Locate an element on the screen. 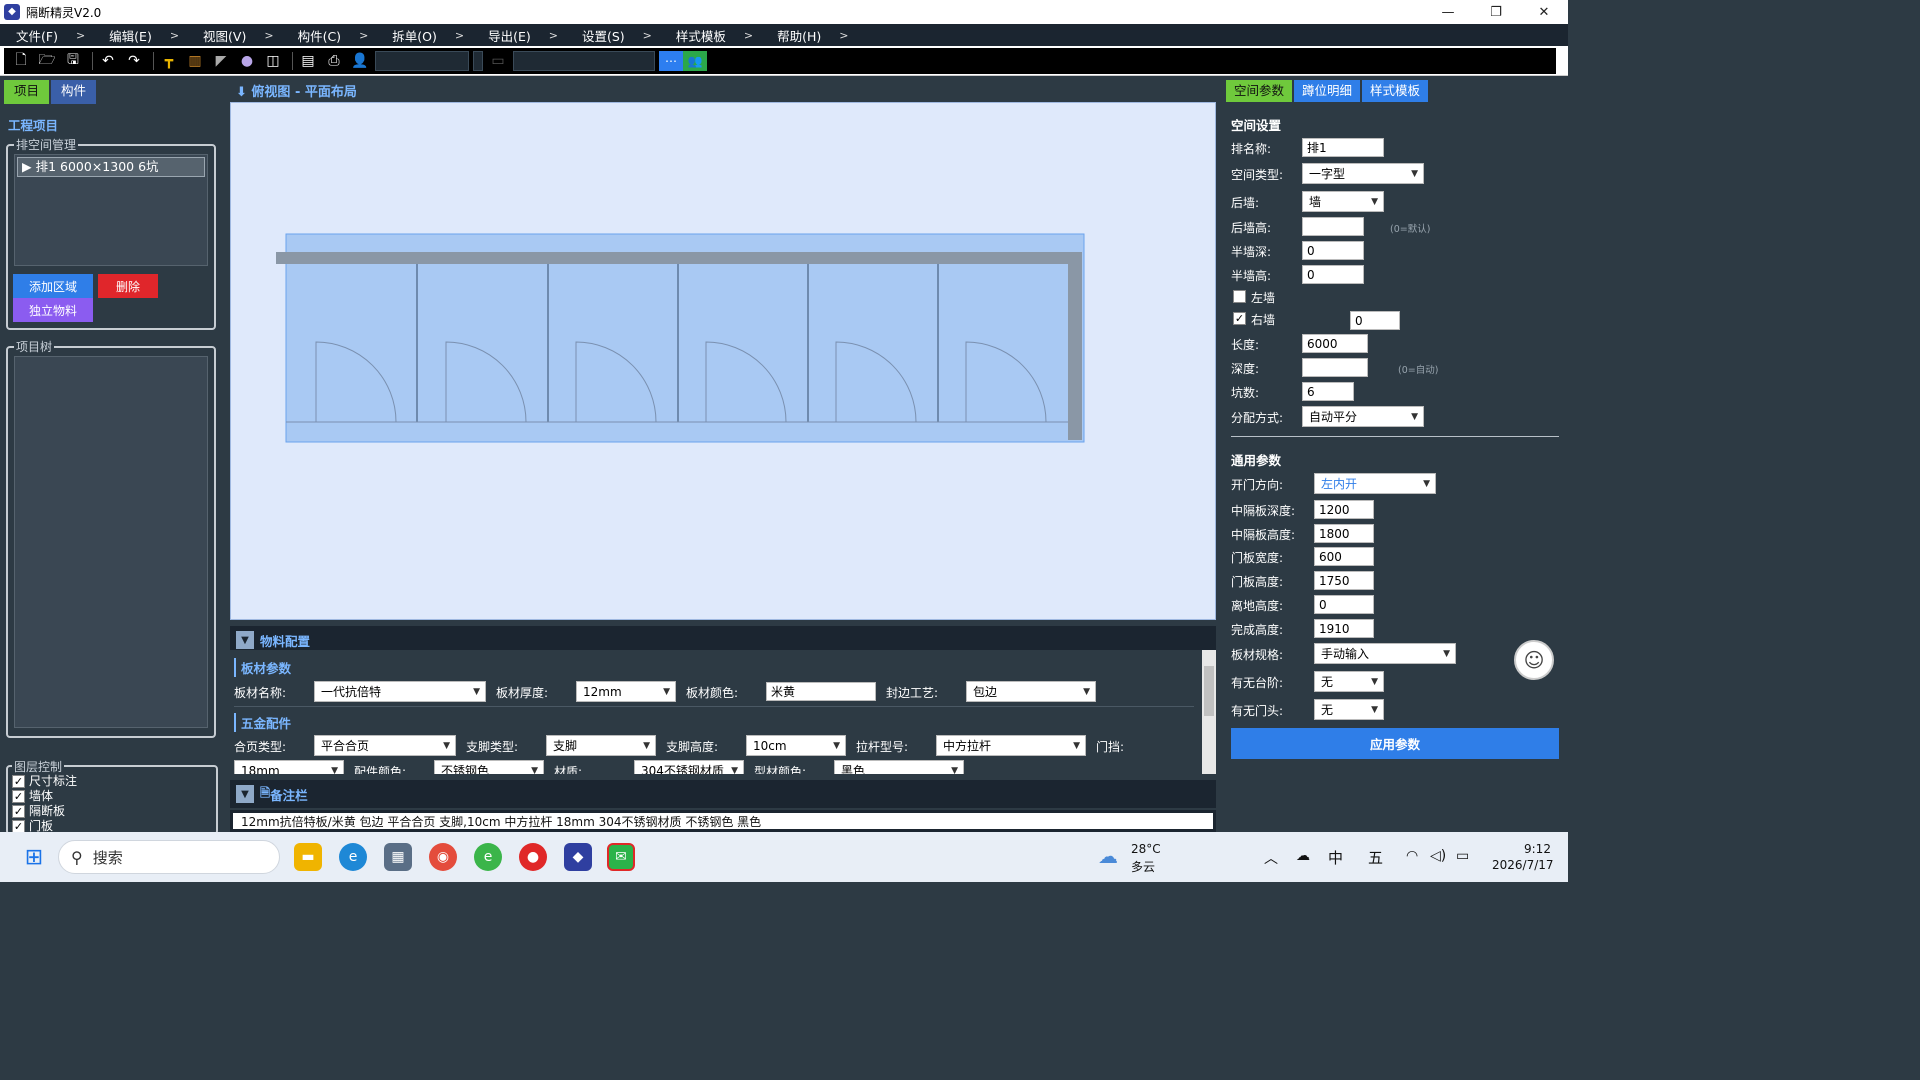 This screenshot has width=1920, height=1080. board-name-select: 一代抗倍特 ▼ is located at coordinates (400, 691).